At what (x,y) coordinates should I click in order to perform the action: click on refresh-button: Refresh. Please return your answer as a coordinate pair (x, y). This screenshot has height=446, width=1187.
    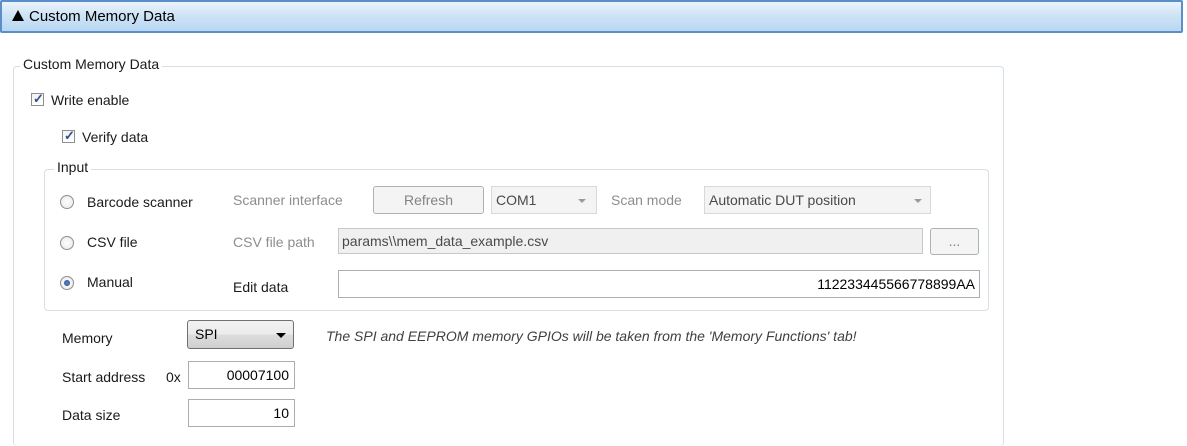
    Looking at the image, I should click on (428, 200).